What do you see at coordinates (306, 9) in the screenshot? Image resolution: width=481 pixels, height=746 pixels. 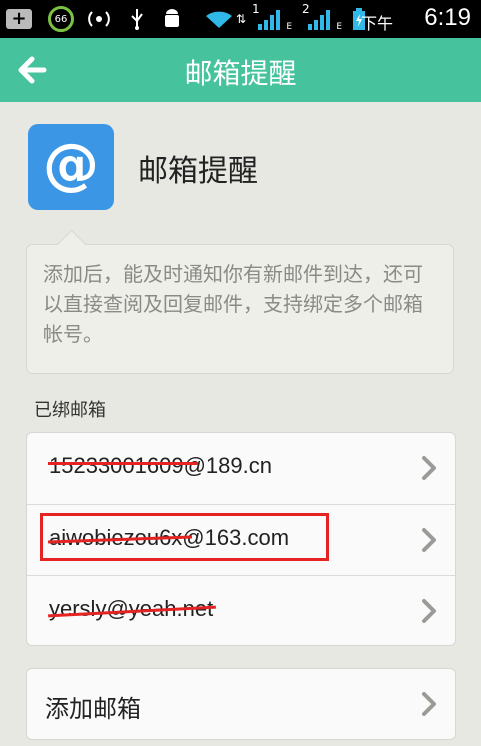 I see `sim2-label: 2` at bounding box center [306, 9].